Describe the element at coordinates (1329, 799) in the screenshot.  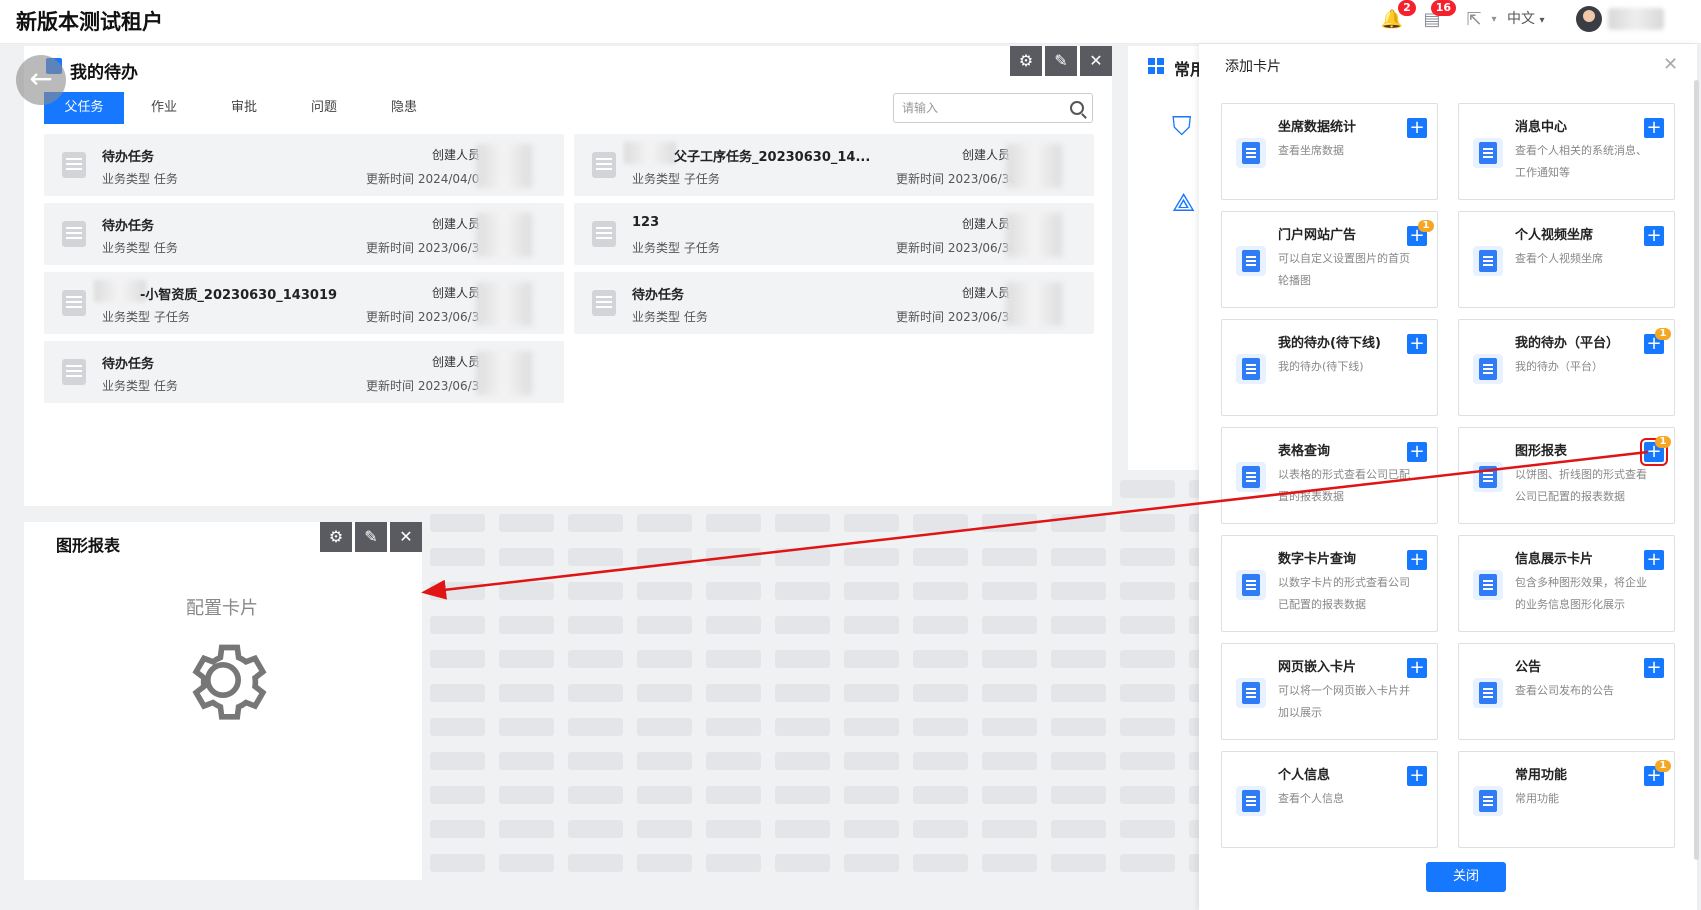
I see `card-option: 个人信息 查看个人信息 +` at that location.